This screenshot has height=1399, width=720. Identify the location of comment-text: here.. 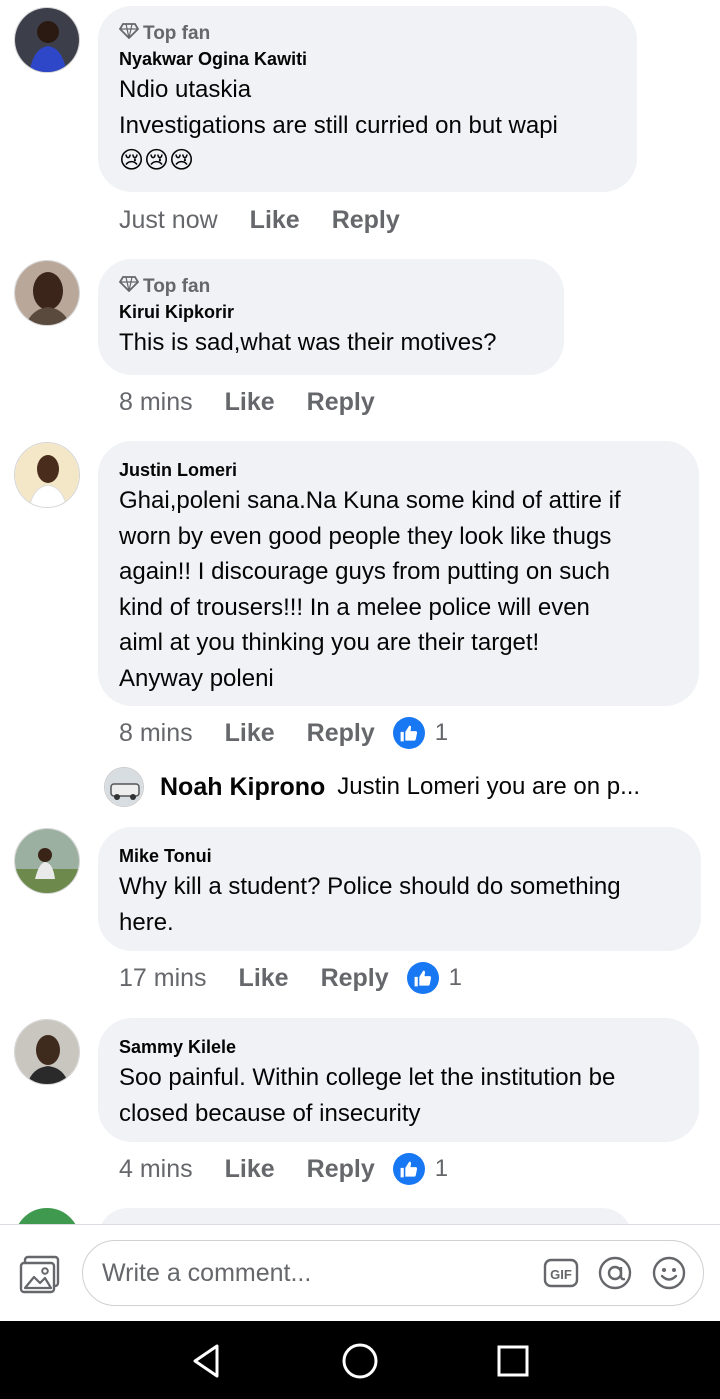
(146, 922).